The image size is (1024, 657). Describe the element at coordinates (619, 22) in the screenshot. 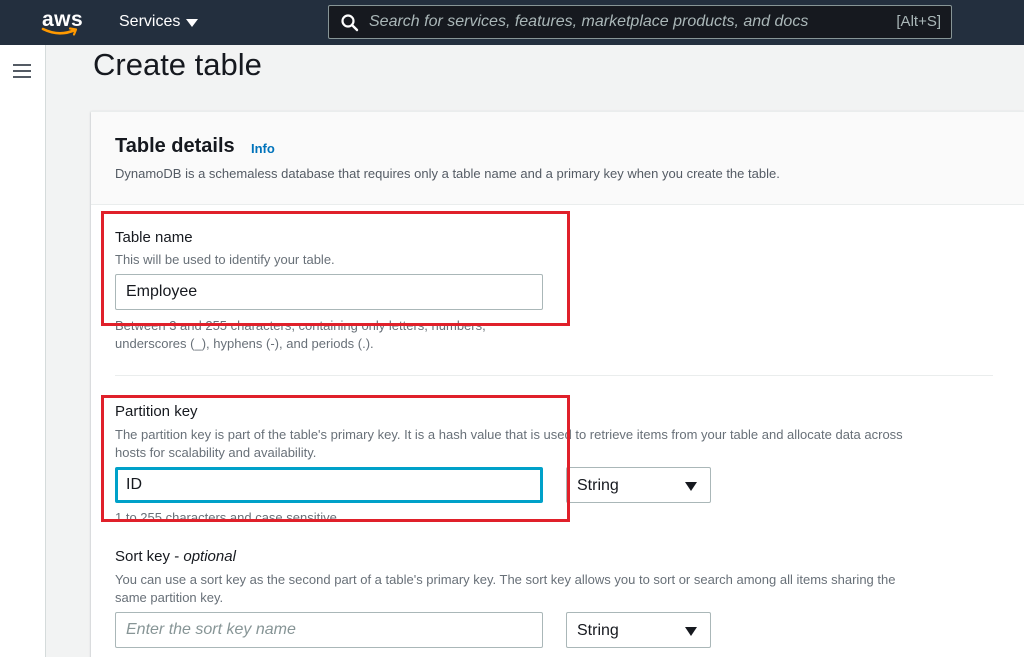

I see `search-input` at that location.